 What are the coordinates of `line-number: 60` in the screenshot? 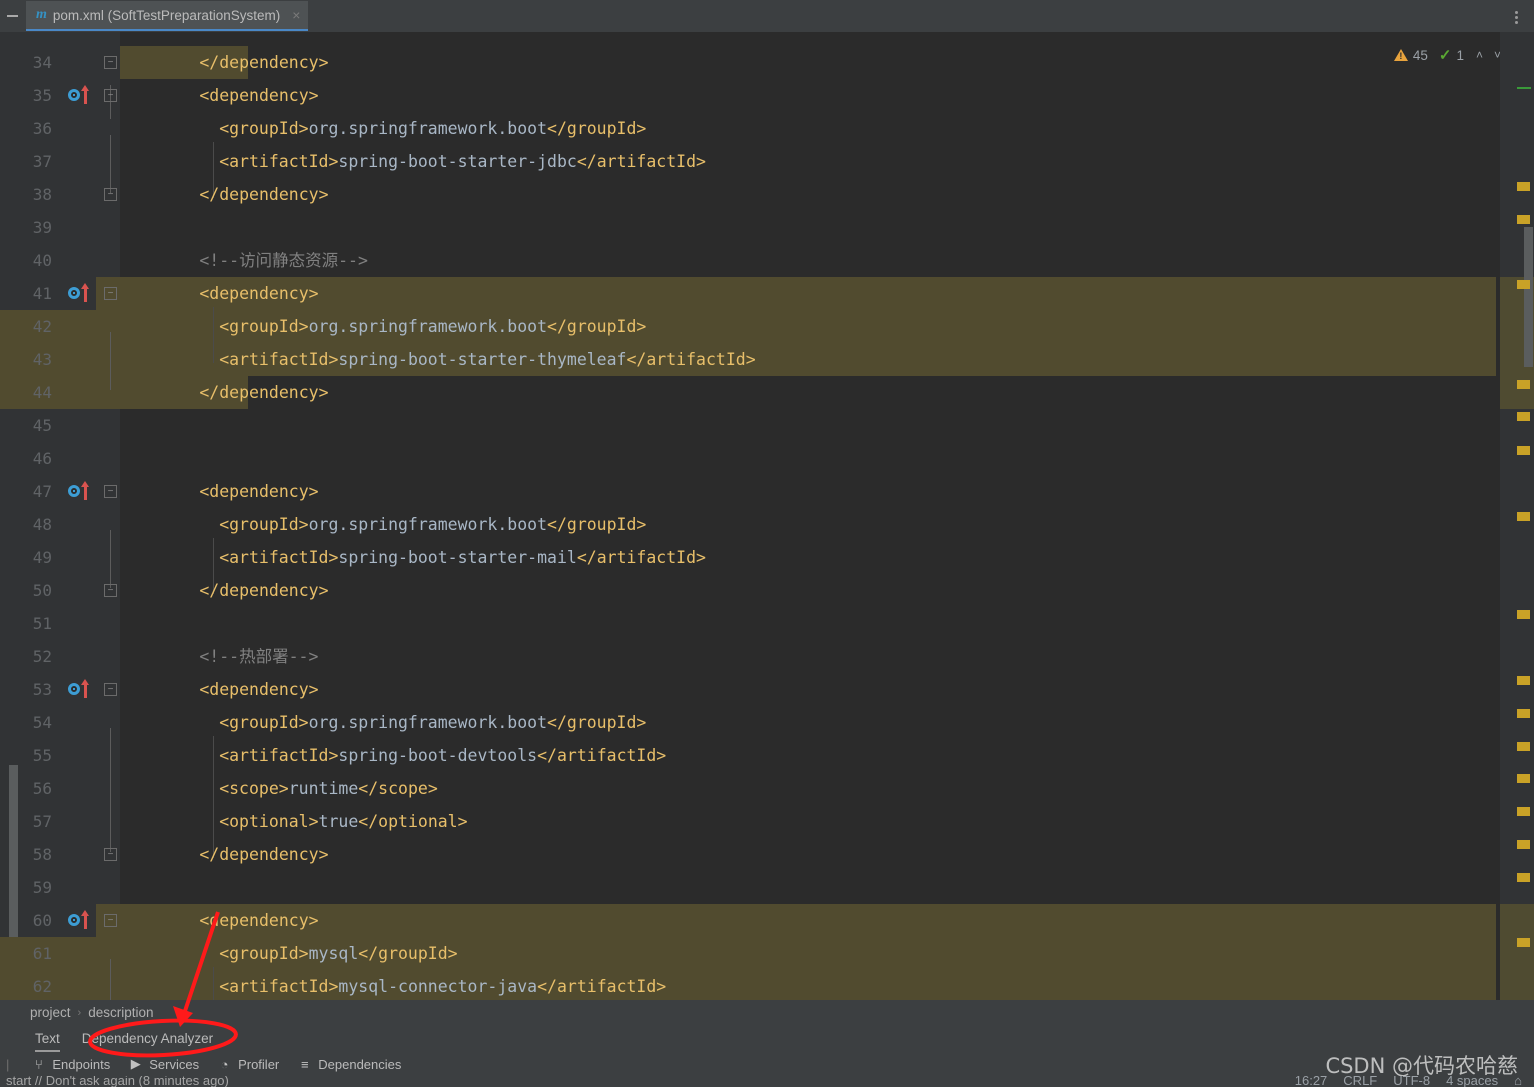 It's located at (42, 920).